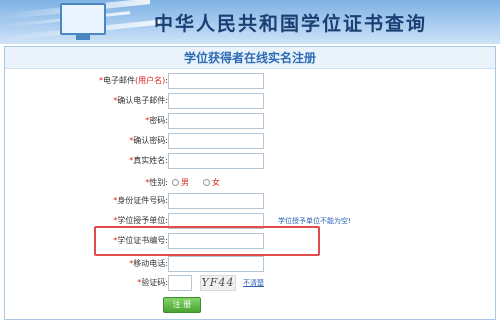  I want to click on row-confirm-email: *确认电子邮件:, so click(245, 102).